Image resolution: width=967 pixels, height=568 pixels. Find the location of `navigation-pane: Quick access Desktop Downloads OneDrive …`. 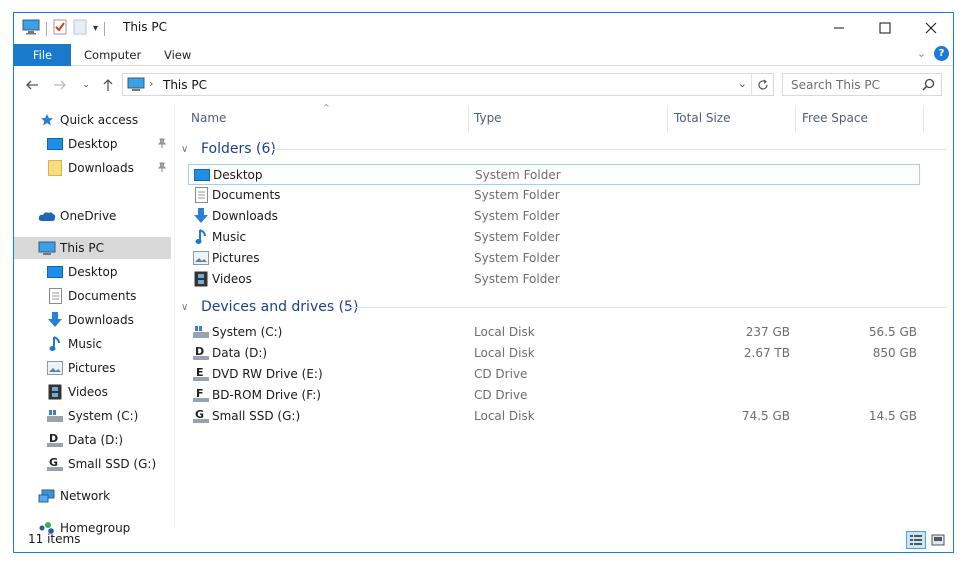

navigation-pane: Quick access Desktop Downloads OneDrive … is located at coordinates (94, 322).